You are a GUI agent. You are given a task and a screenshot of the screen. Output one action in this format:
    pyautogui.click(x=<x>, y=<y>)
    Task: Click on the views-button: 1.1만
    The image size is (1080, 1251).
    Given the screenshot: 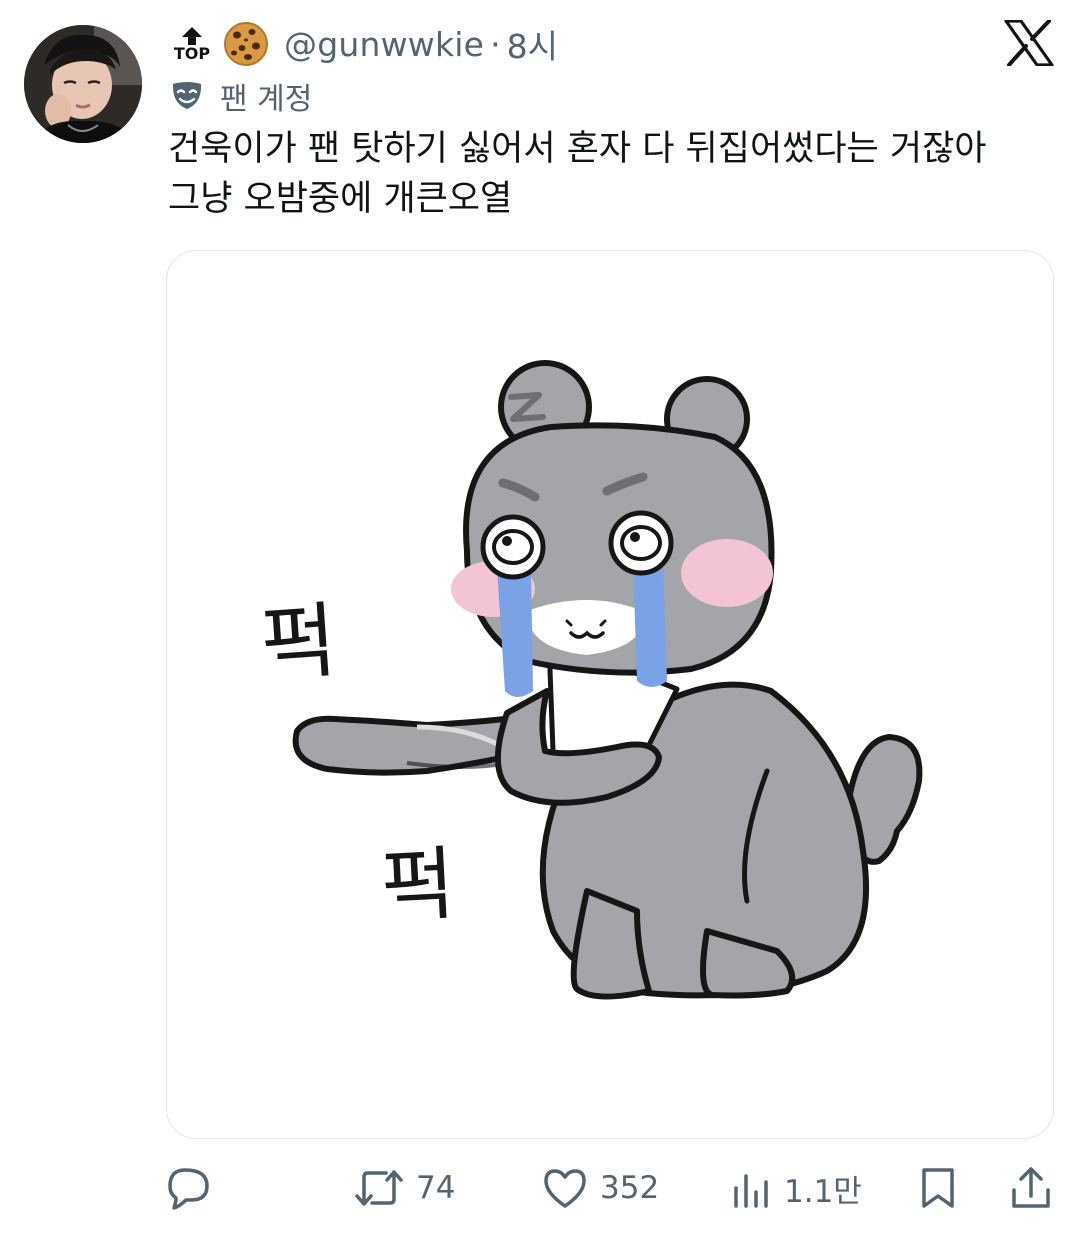 What is the action you would take?
    pyautogui.click(x=797, y=1188)
    